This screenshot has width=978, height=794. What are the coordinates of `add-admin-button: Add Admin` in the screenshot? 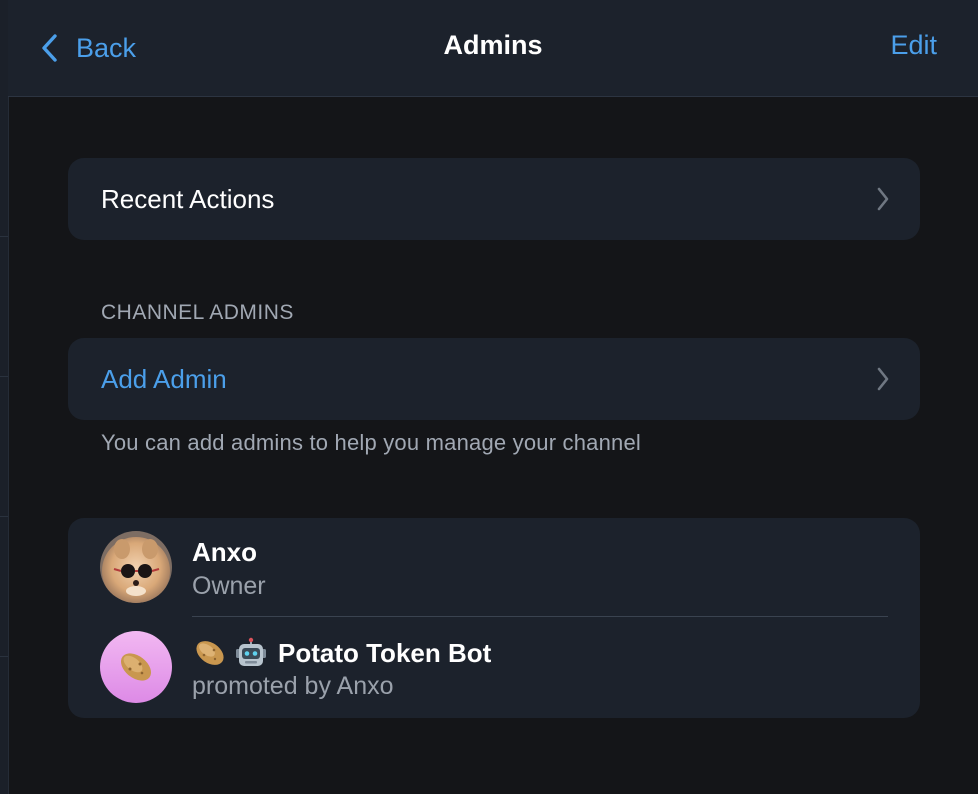 It's located at (494, 379).